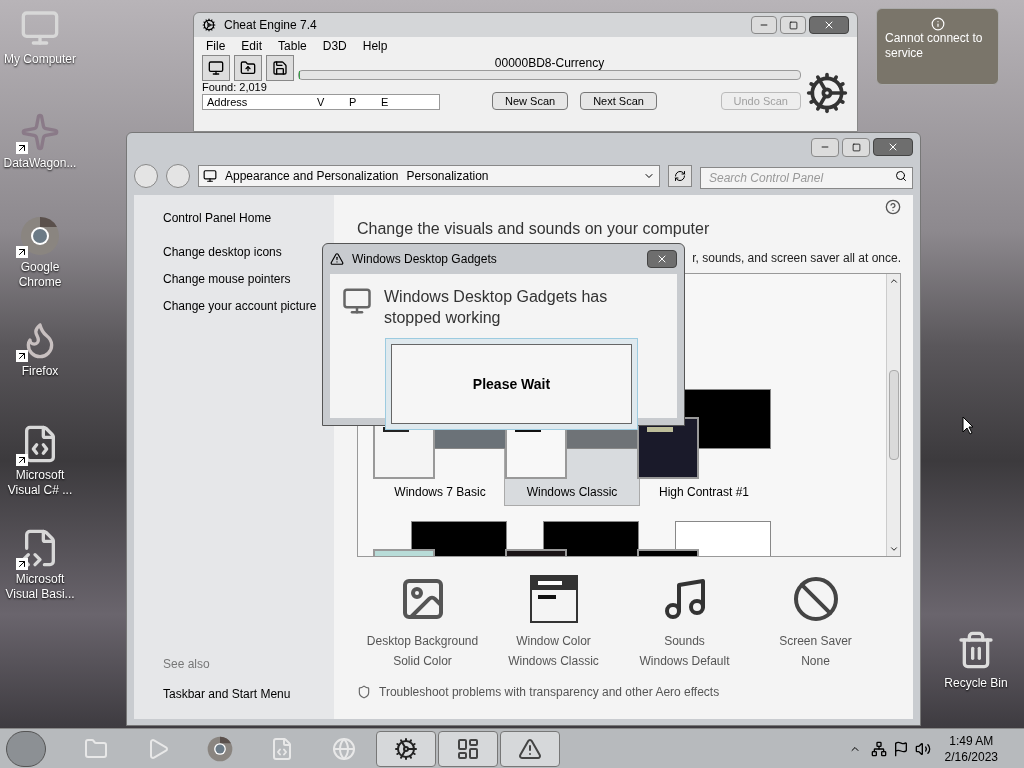  What do you see at coordinates (549, 63) in the screenshot?
I see `process-name: 00000BD8-Currency` at bounding box center [549, 63].